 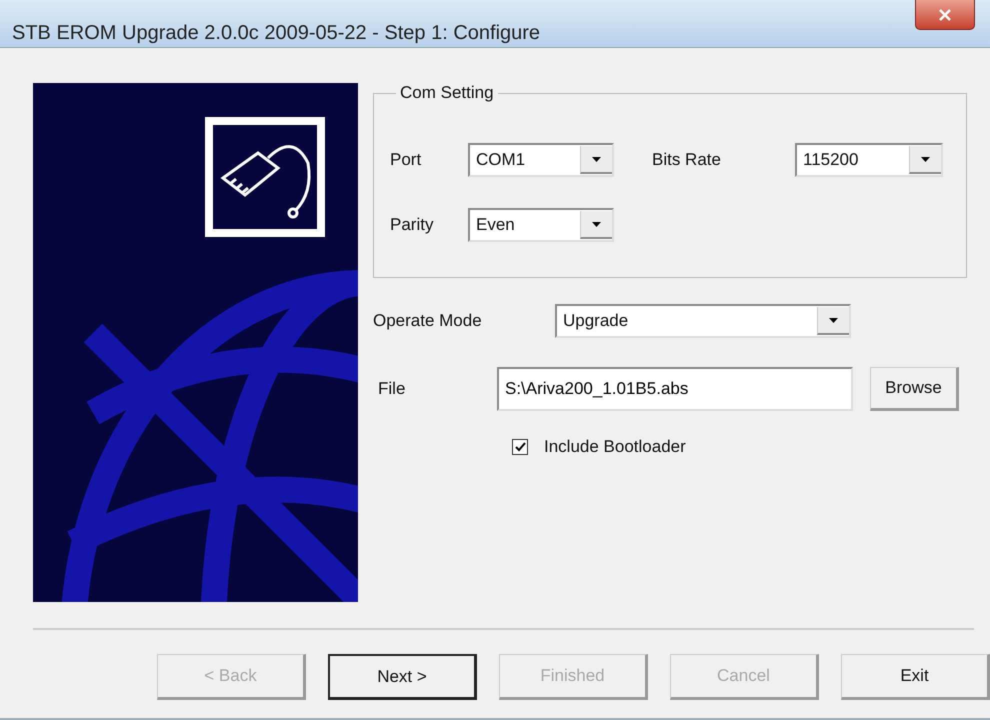 I want to click on close-button, so click(x=945, y=15).